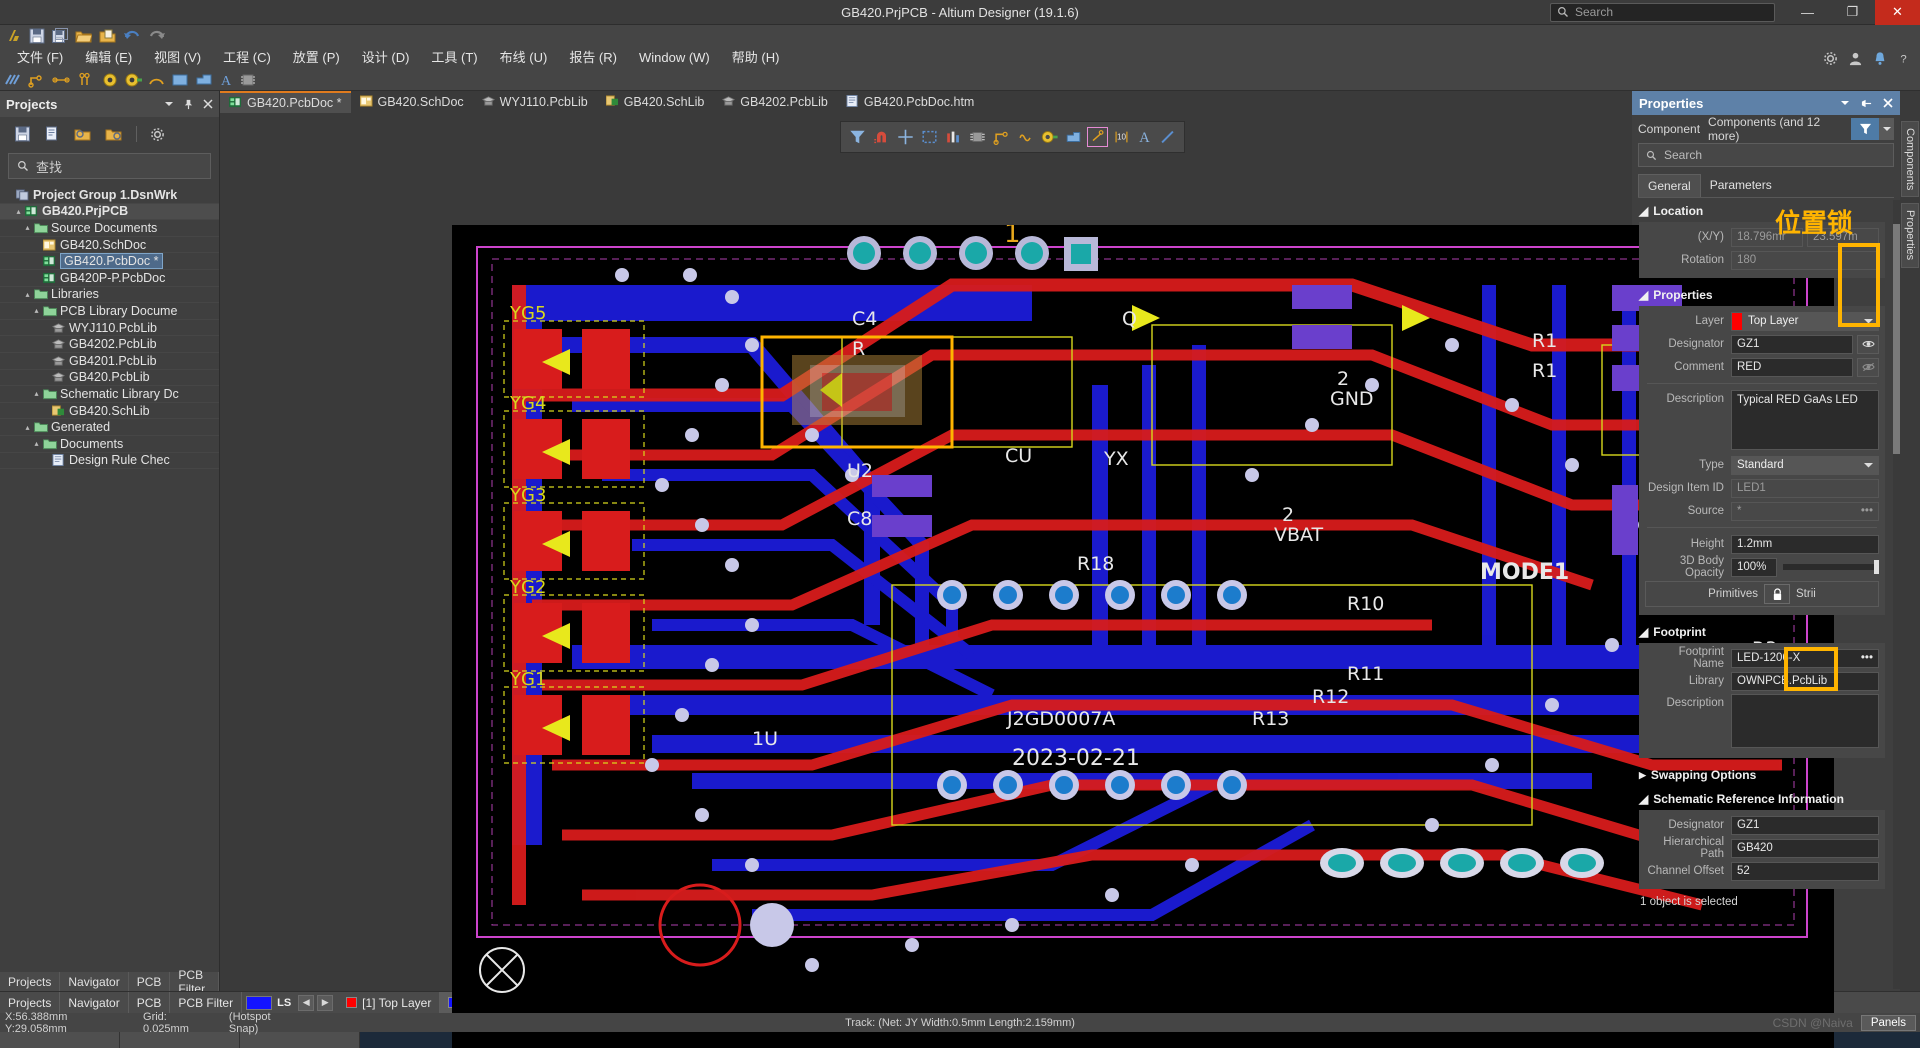 The image size is (1920, 1048). What do you see at coordinates (1766, 155) in the screenshot?
I see `properties-search-input: Search` at bounding box center [1766, 155].